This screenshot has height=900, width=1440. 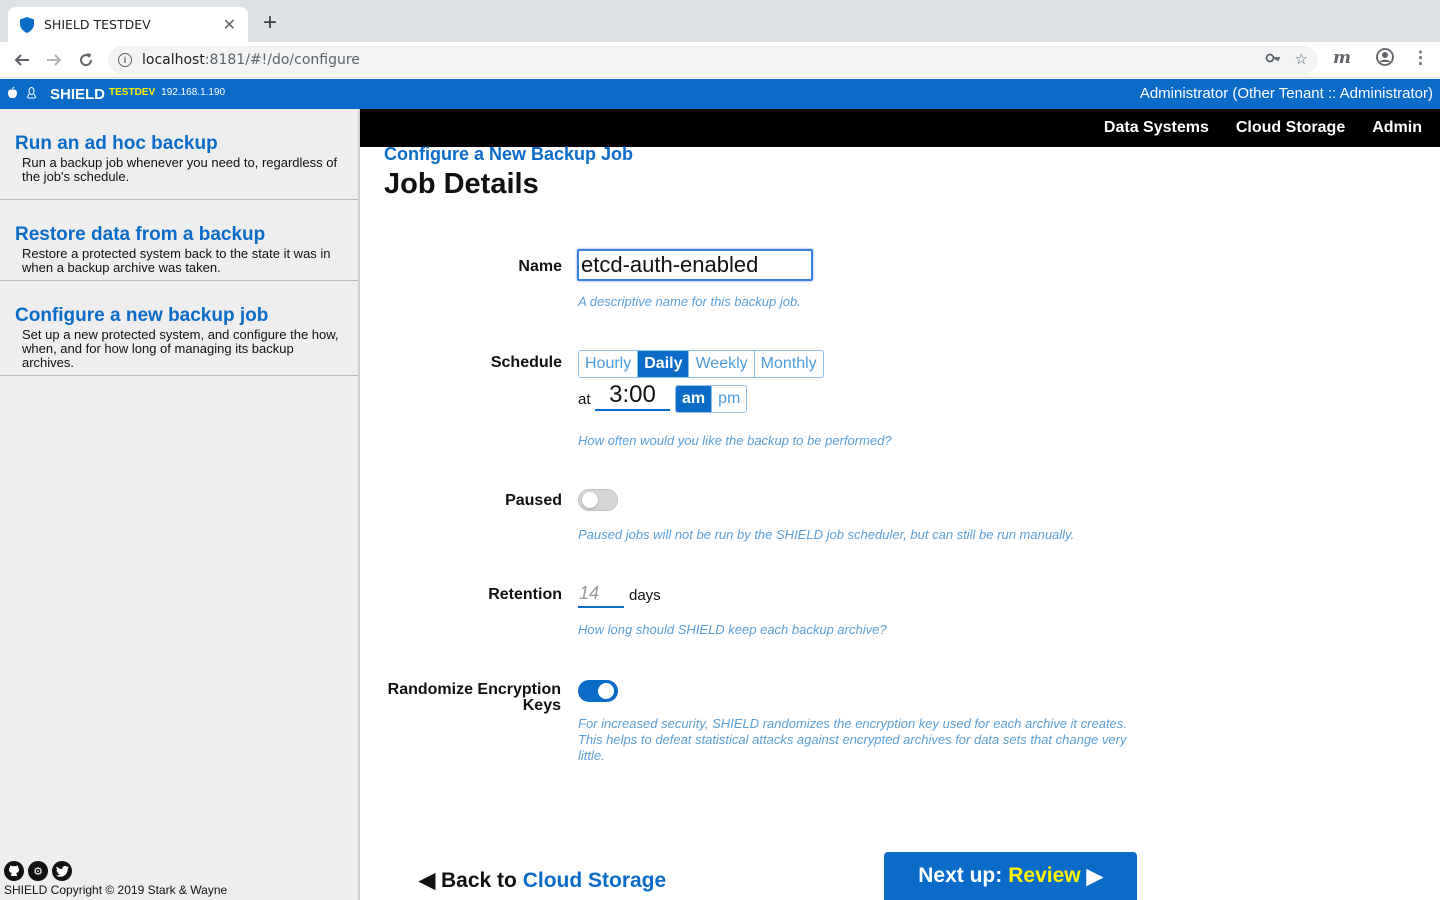 I want to click on name-label: Name, so click(x=540, y=266).